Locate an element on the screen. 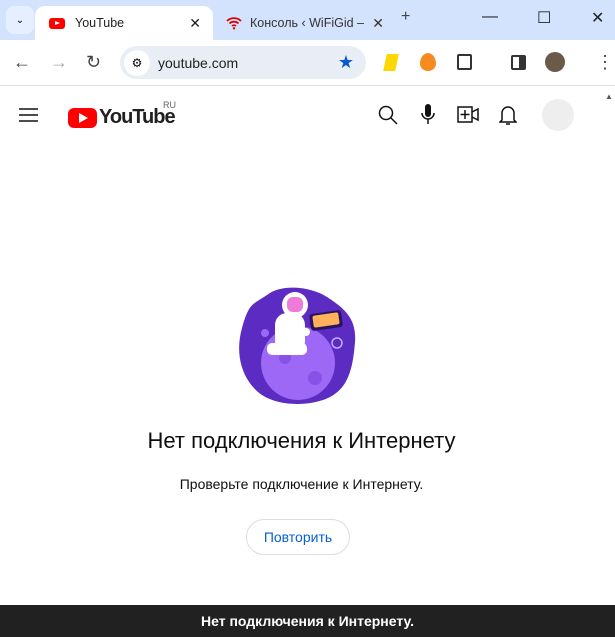 This screenshot has width=615, height=637. tab-search-button: ⌄ is located at coordinates (20, 20).